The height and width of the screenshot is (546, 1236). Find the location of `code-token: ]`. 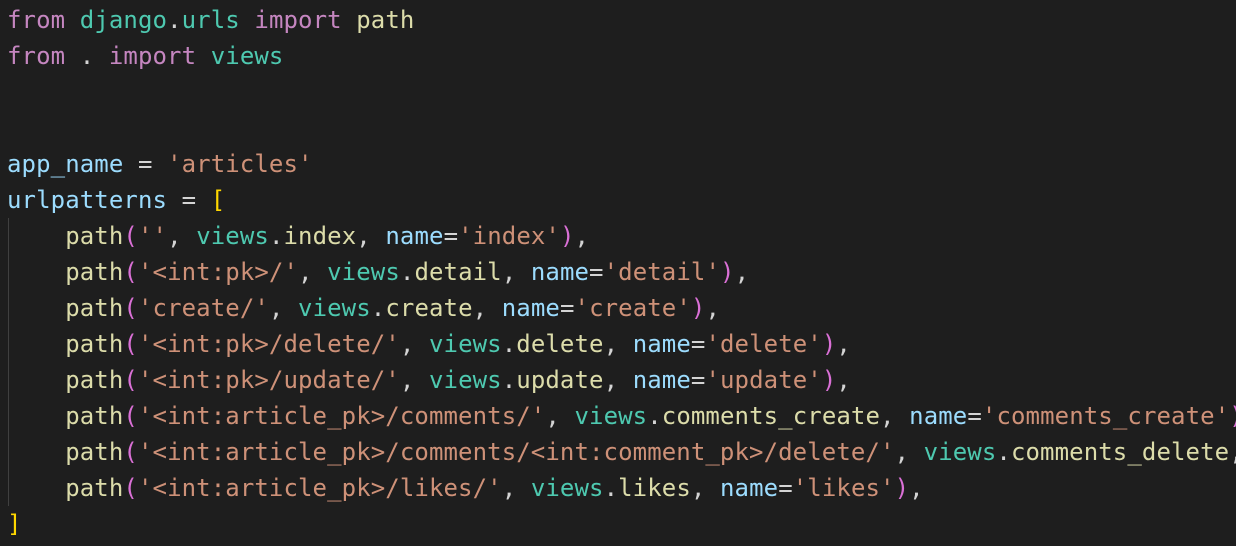

code-token: ] is located at coordinates (14, 524).